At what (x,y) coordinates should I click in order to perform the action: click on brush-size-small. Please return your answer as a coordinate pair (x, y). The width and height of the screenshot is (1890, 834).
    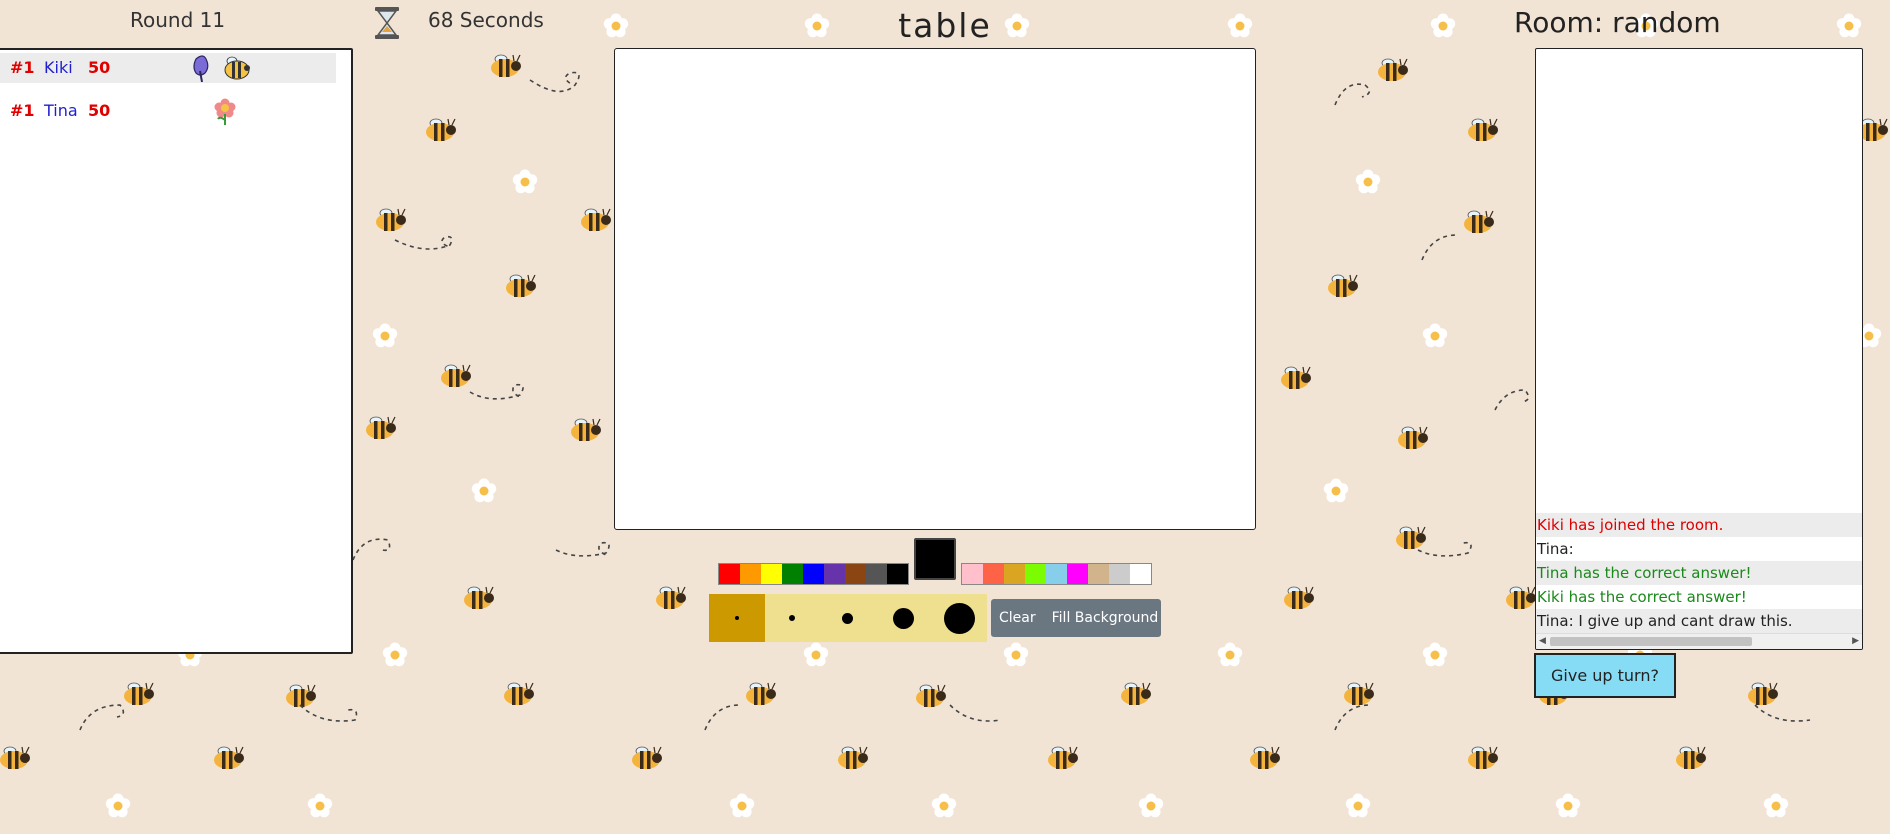
    Looking at the image, I should click on (793, 618).